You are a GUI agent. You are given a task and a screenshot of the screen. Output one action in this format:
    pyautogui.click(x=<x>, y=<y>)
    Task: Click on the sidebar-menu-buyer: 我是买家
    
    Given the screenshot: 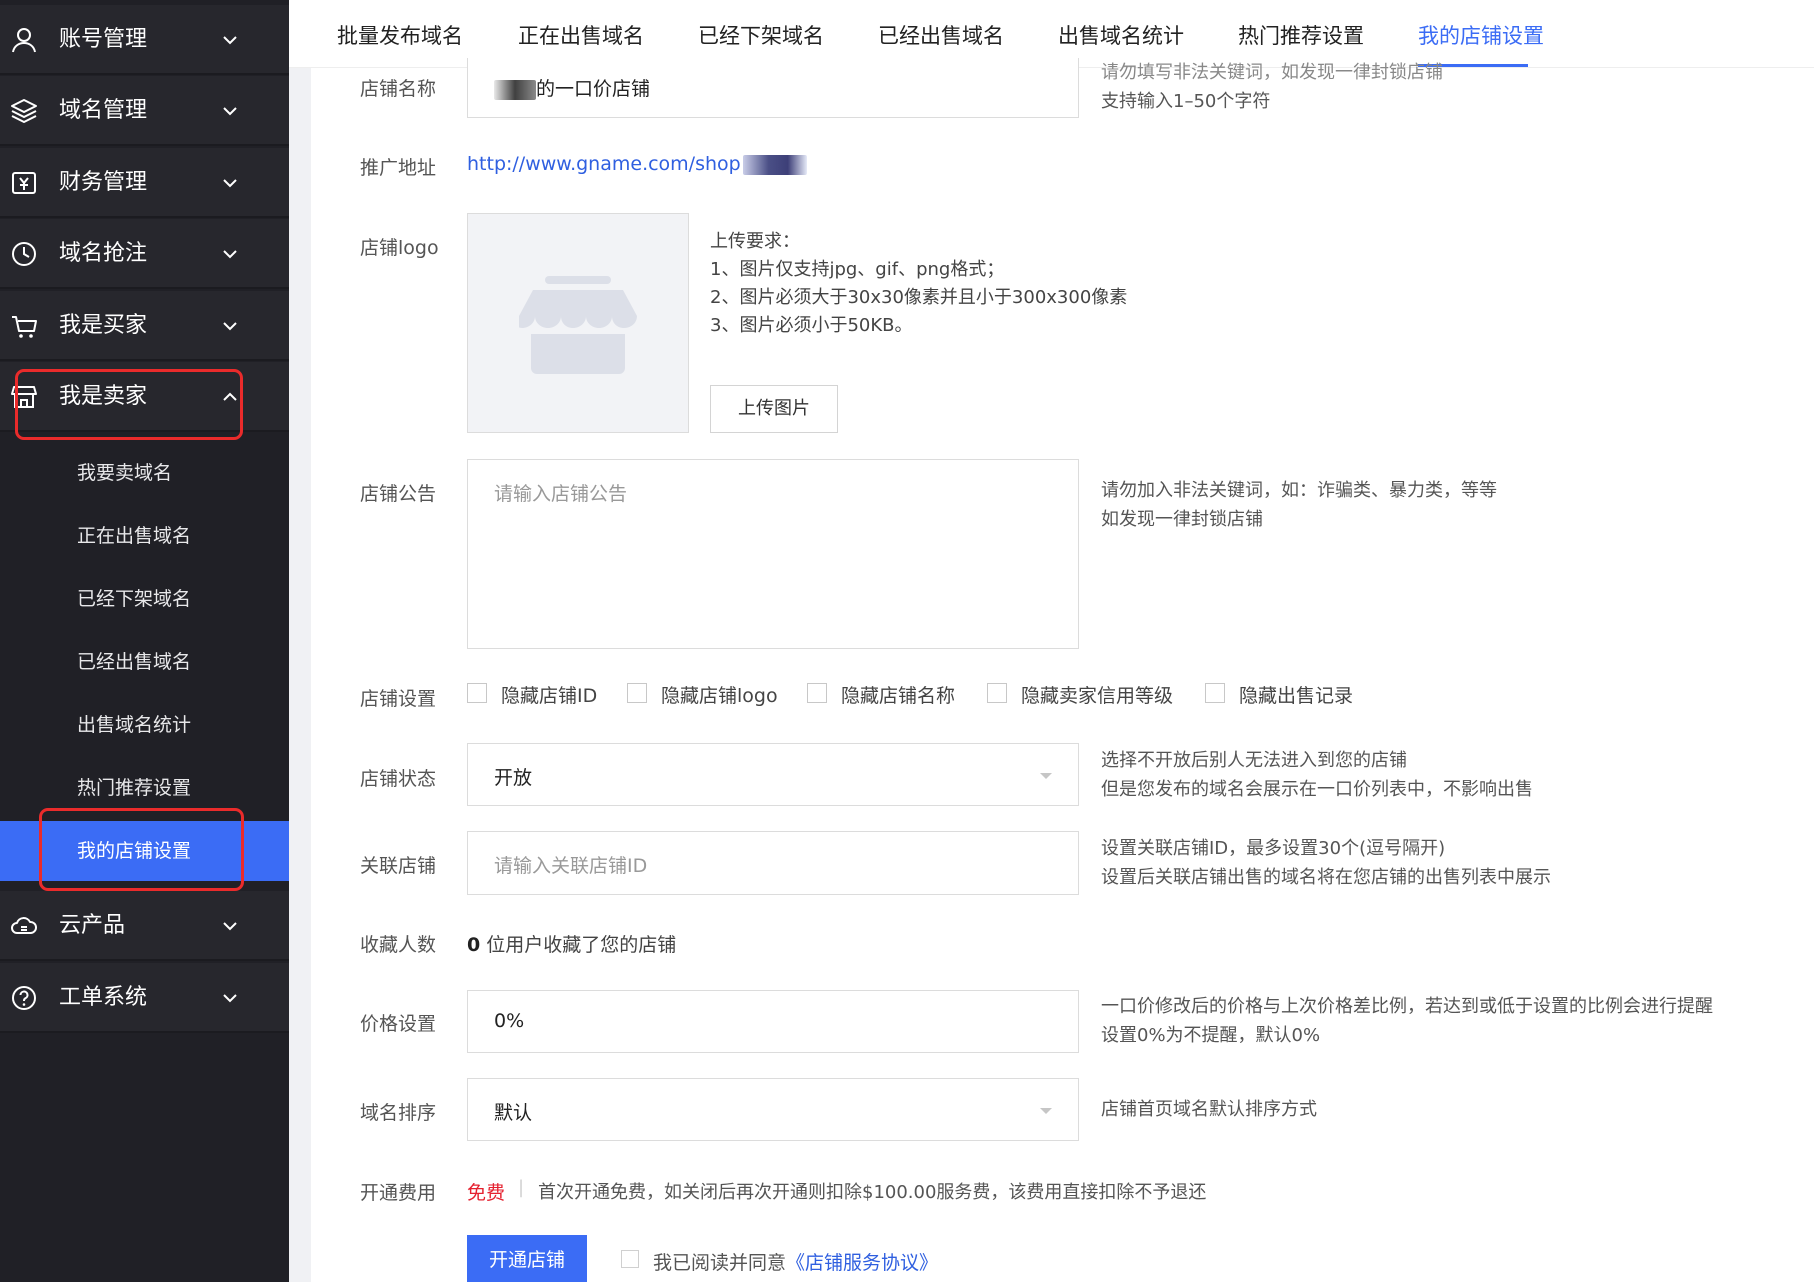 What is the action you would take?
    pyautogui.click(x=144, y=326)
    